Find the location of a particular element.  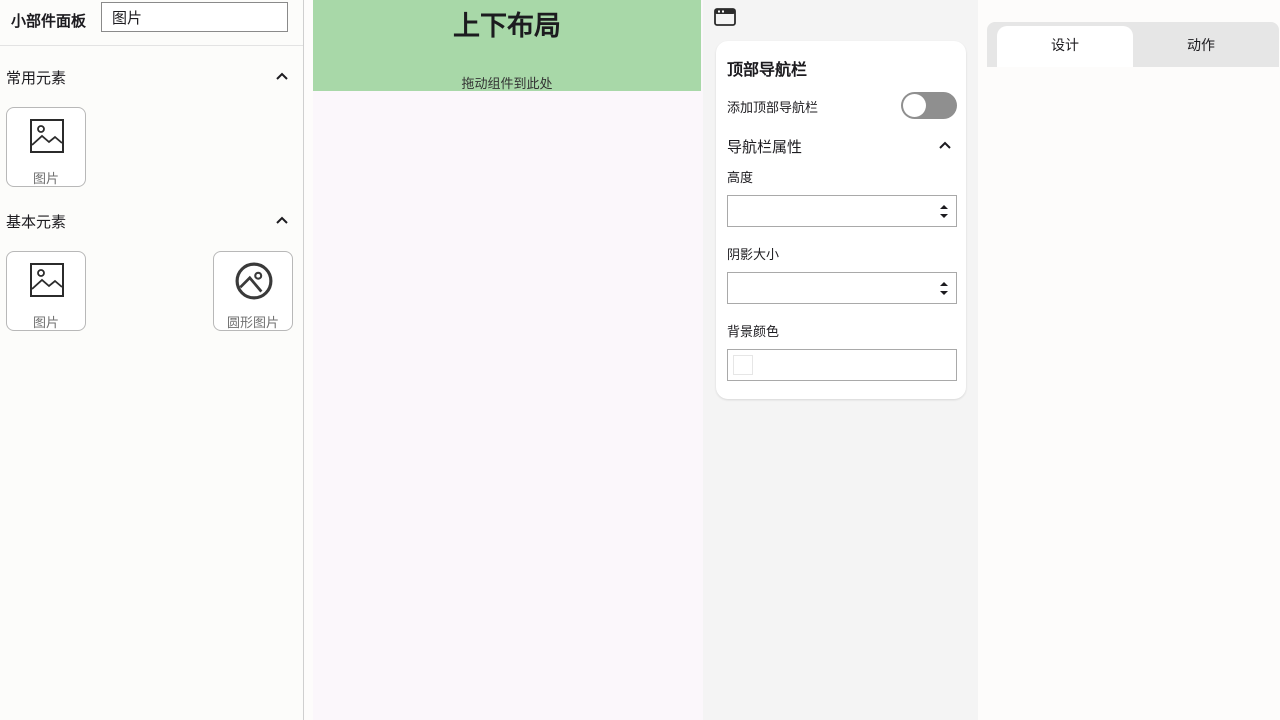

bg-color-label: 背景颜色 is located at coordinates (753, 332).